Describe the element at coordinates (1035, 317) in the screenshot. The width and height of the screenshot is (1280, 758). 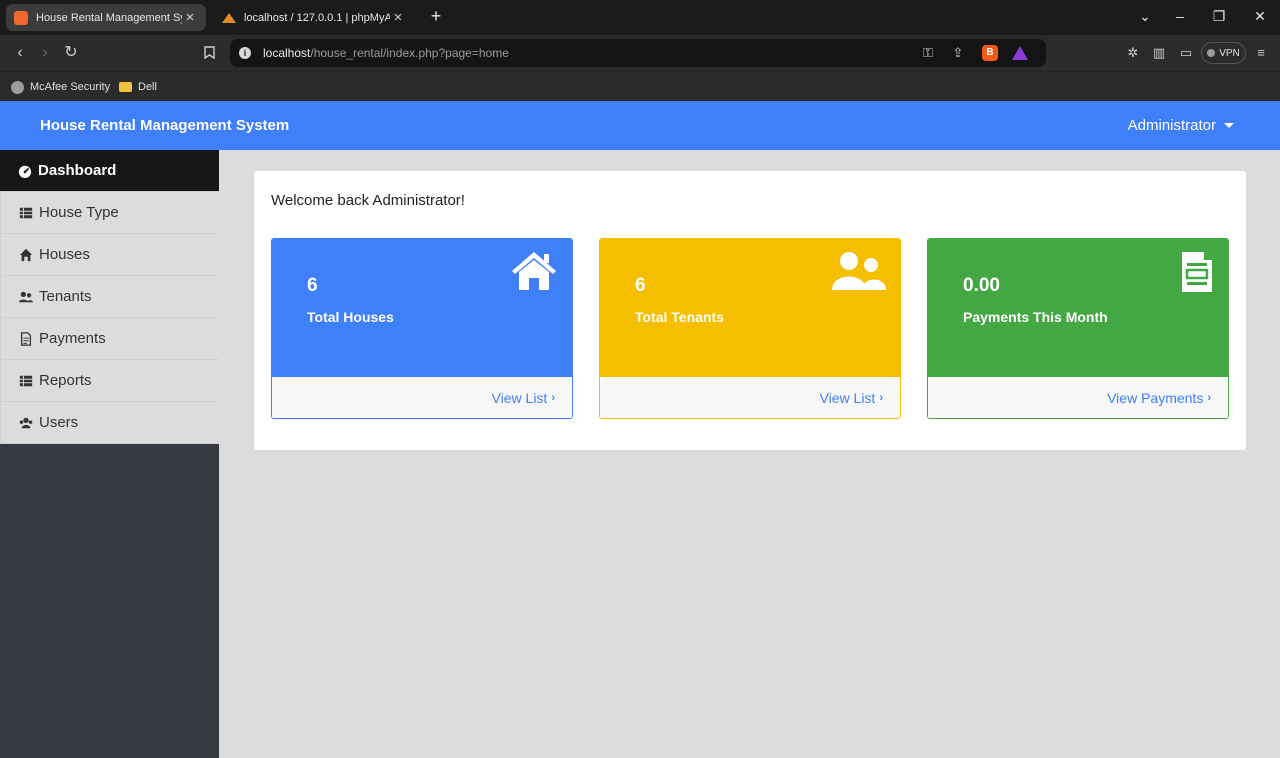
I see `stat-label: Payments This Month` at that location.